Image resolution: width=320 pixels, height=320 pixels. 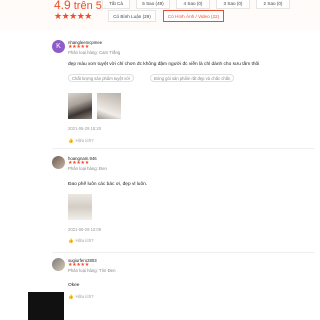 What do you see at coordinates (85, 229) in the screenshot?
I see `review-date: 2021-06-29 12:09` at bounding box center [85, 229].